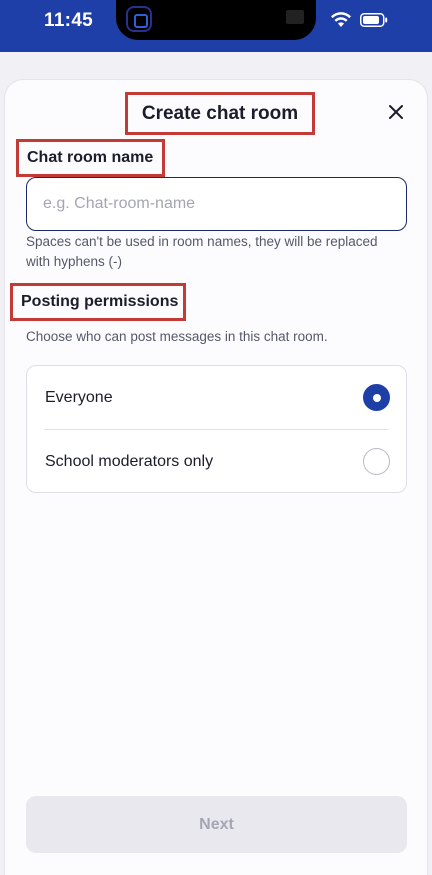  What do you see at coordinates (139, 19) in the screenshot?
I see `app-activity-icon` at bounding box center [139, 19].